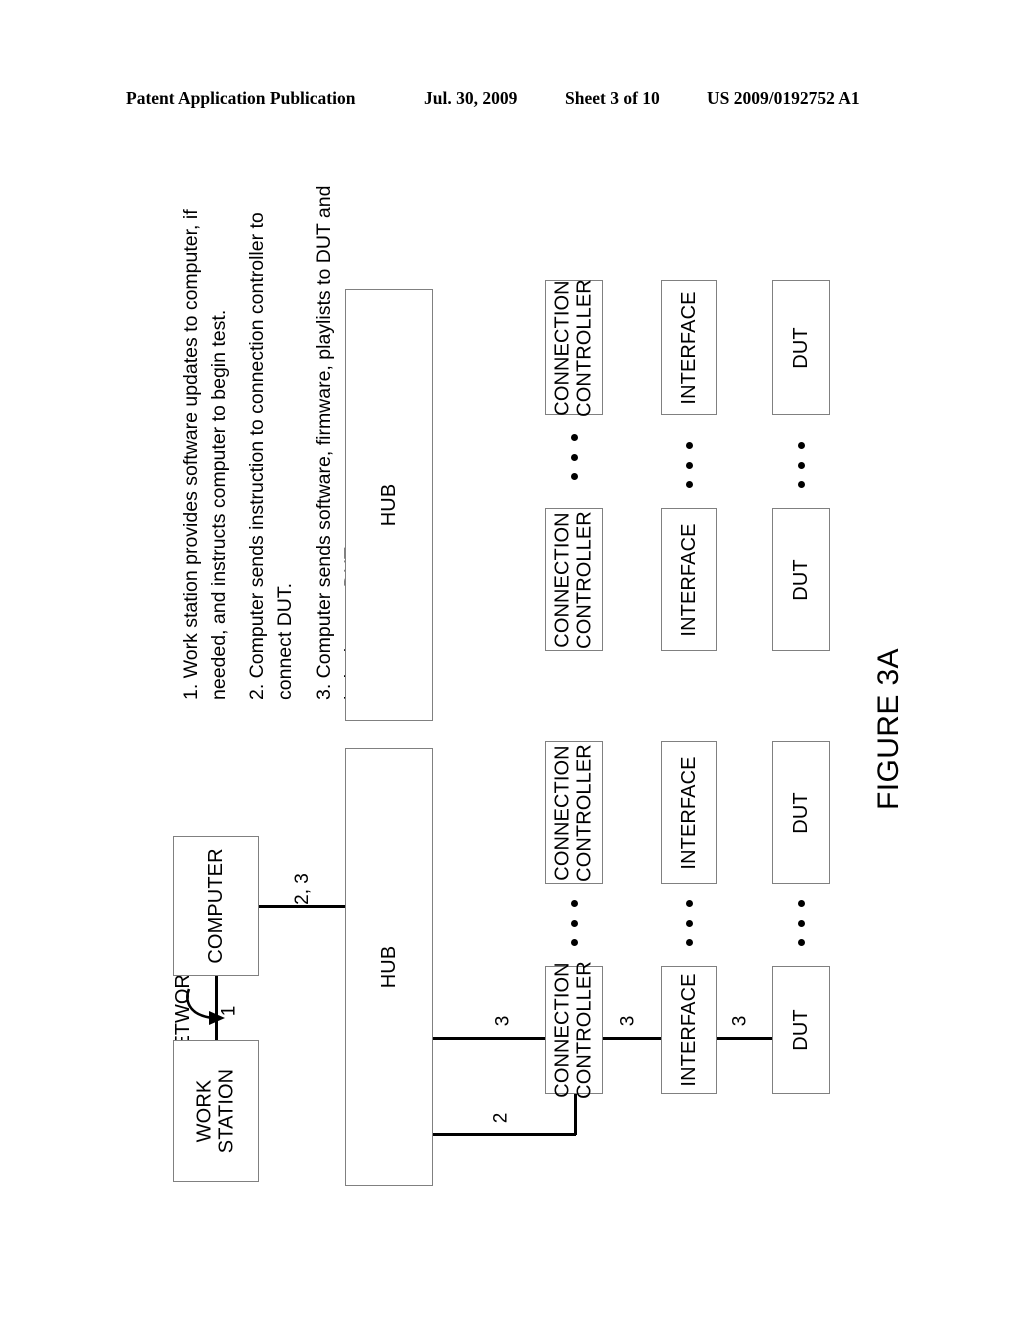 The height and width of the screenshot is (1320, 1024). I want to click on ellipsis-connection-controller-upper, so click(574, 457).